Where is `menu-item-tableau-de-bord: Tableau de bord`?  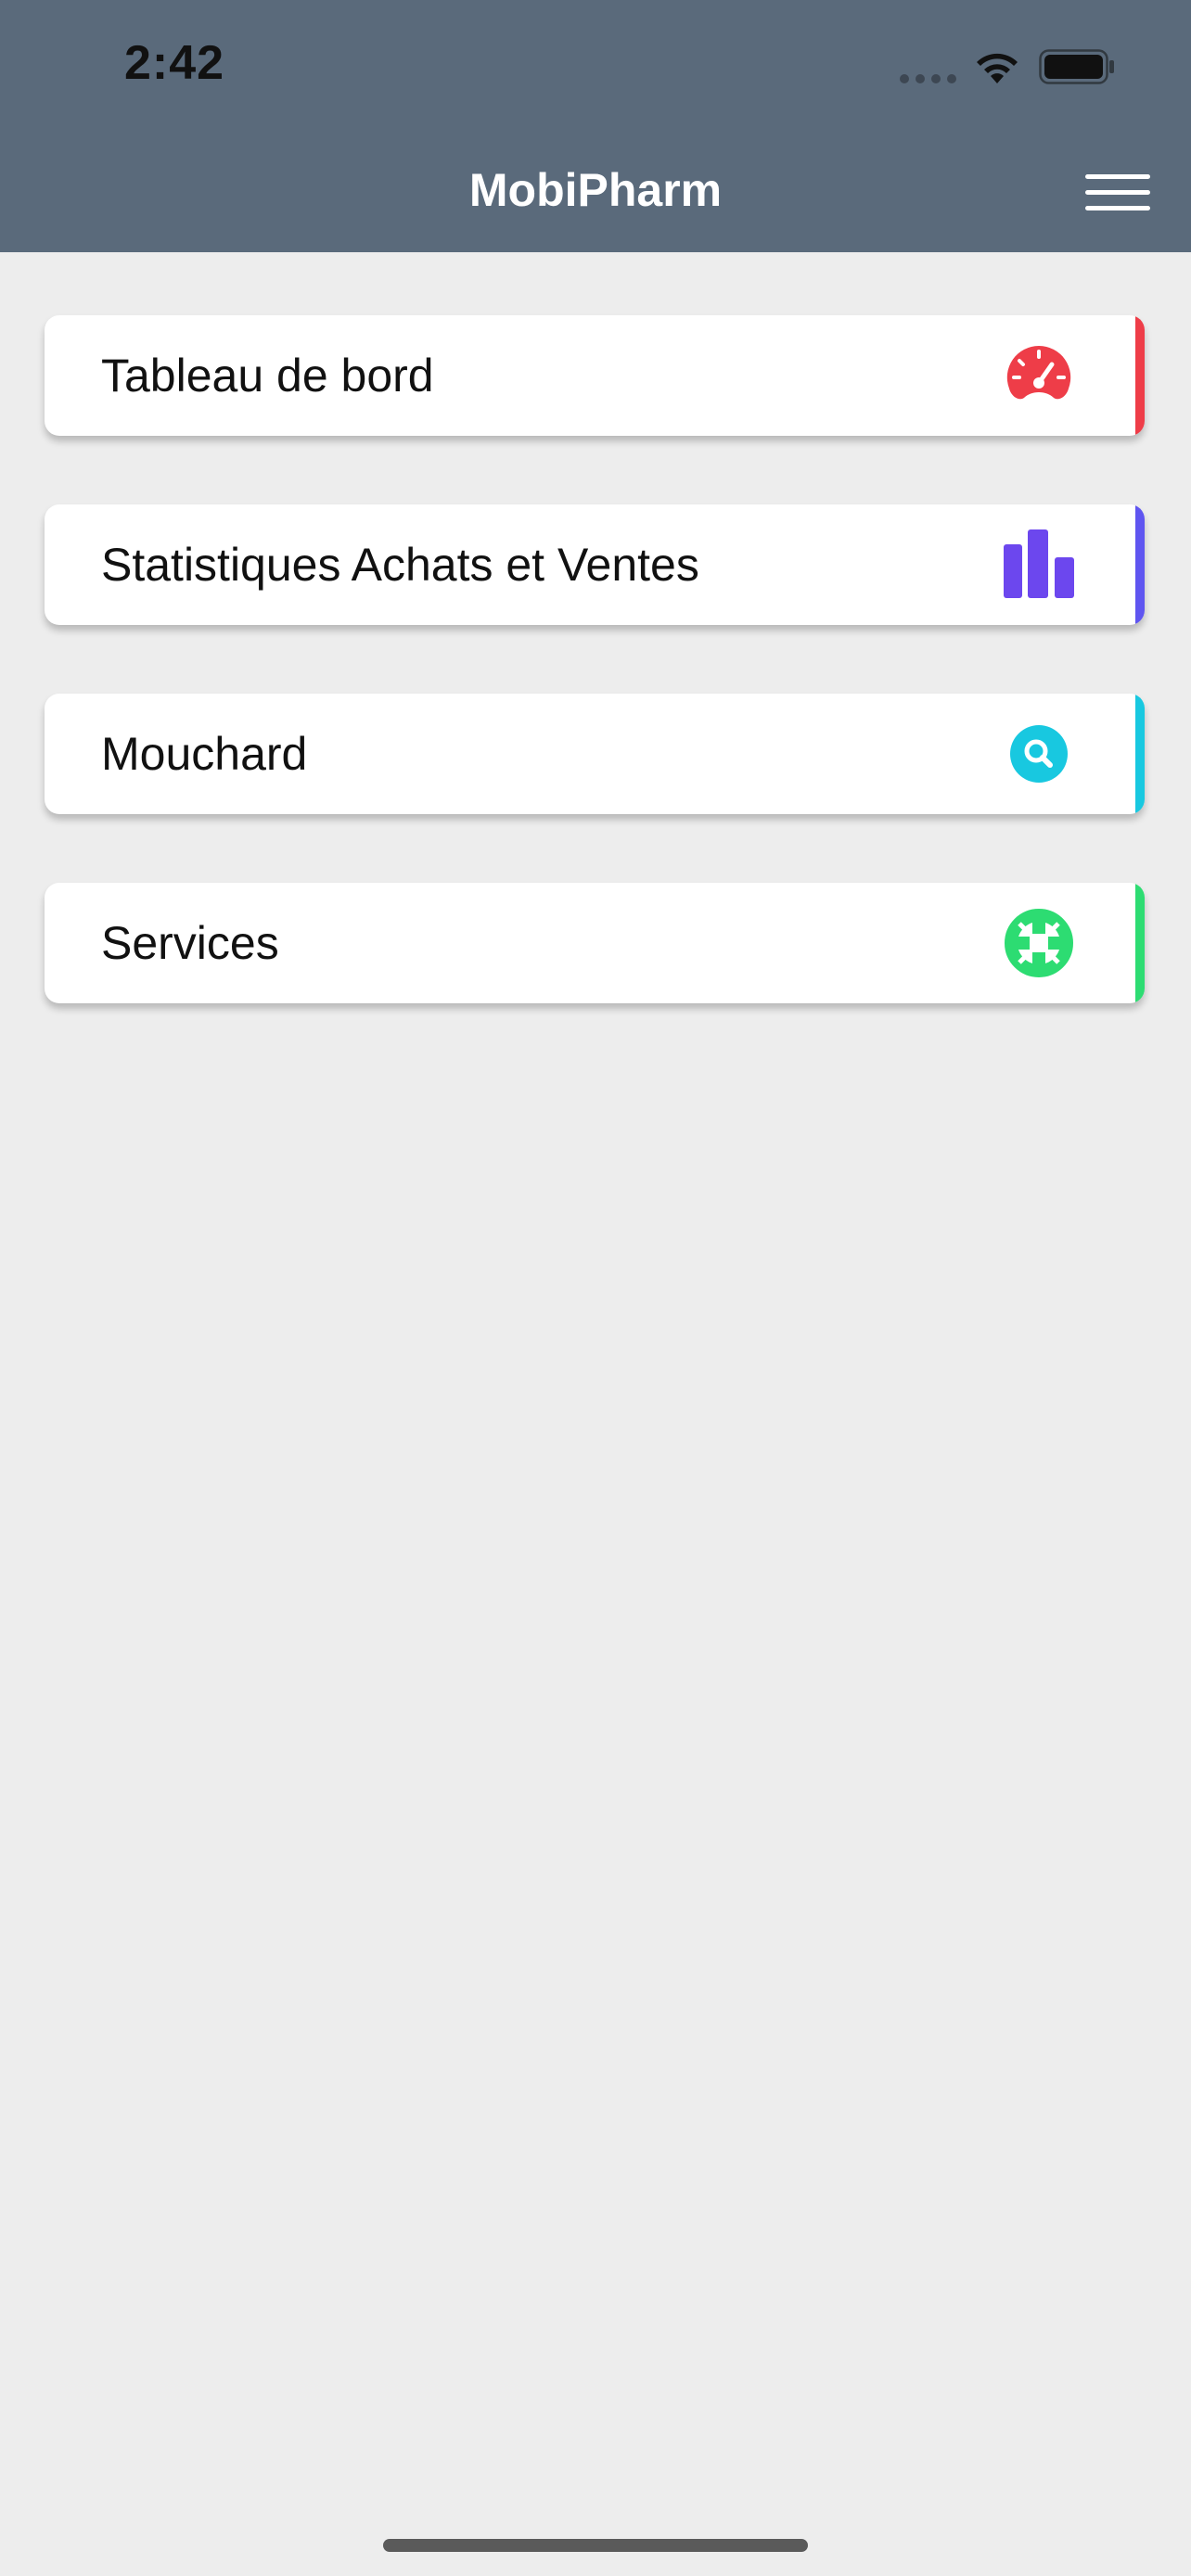 menu-item-tableau-de-bord: Tableau de bord is located at coordinates (595, 375).